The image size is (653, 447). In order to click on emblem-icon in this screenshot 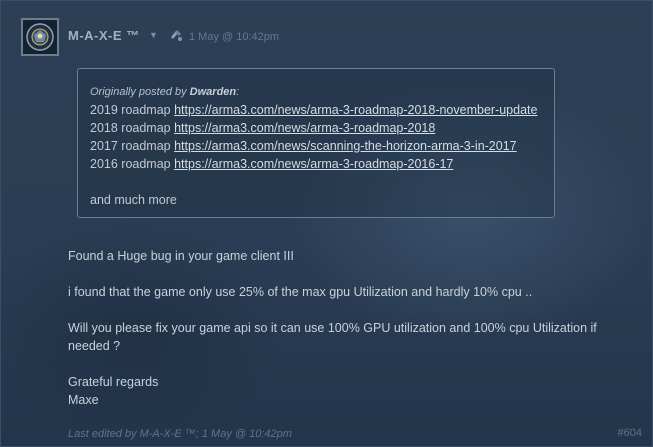, I will do `click(40, 37)`.